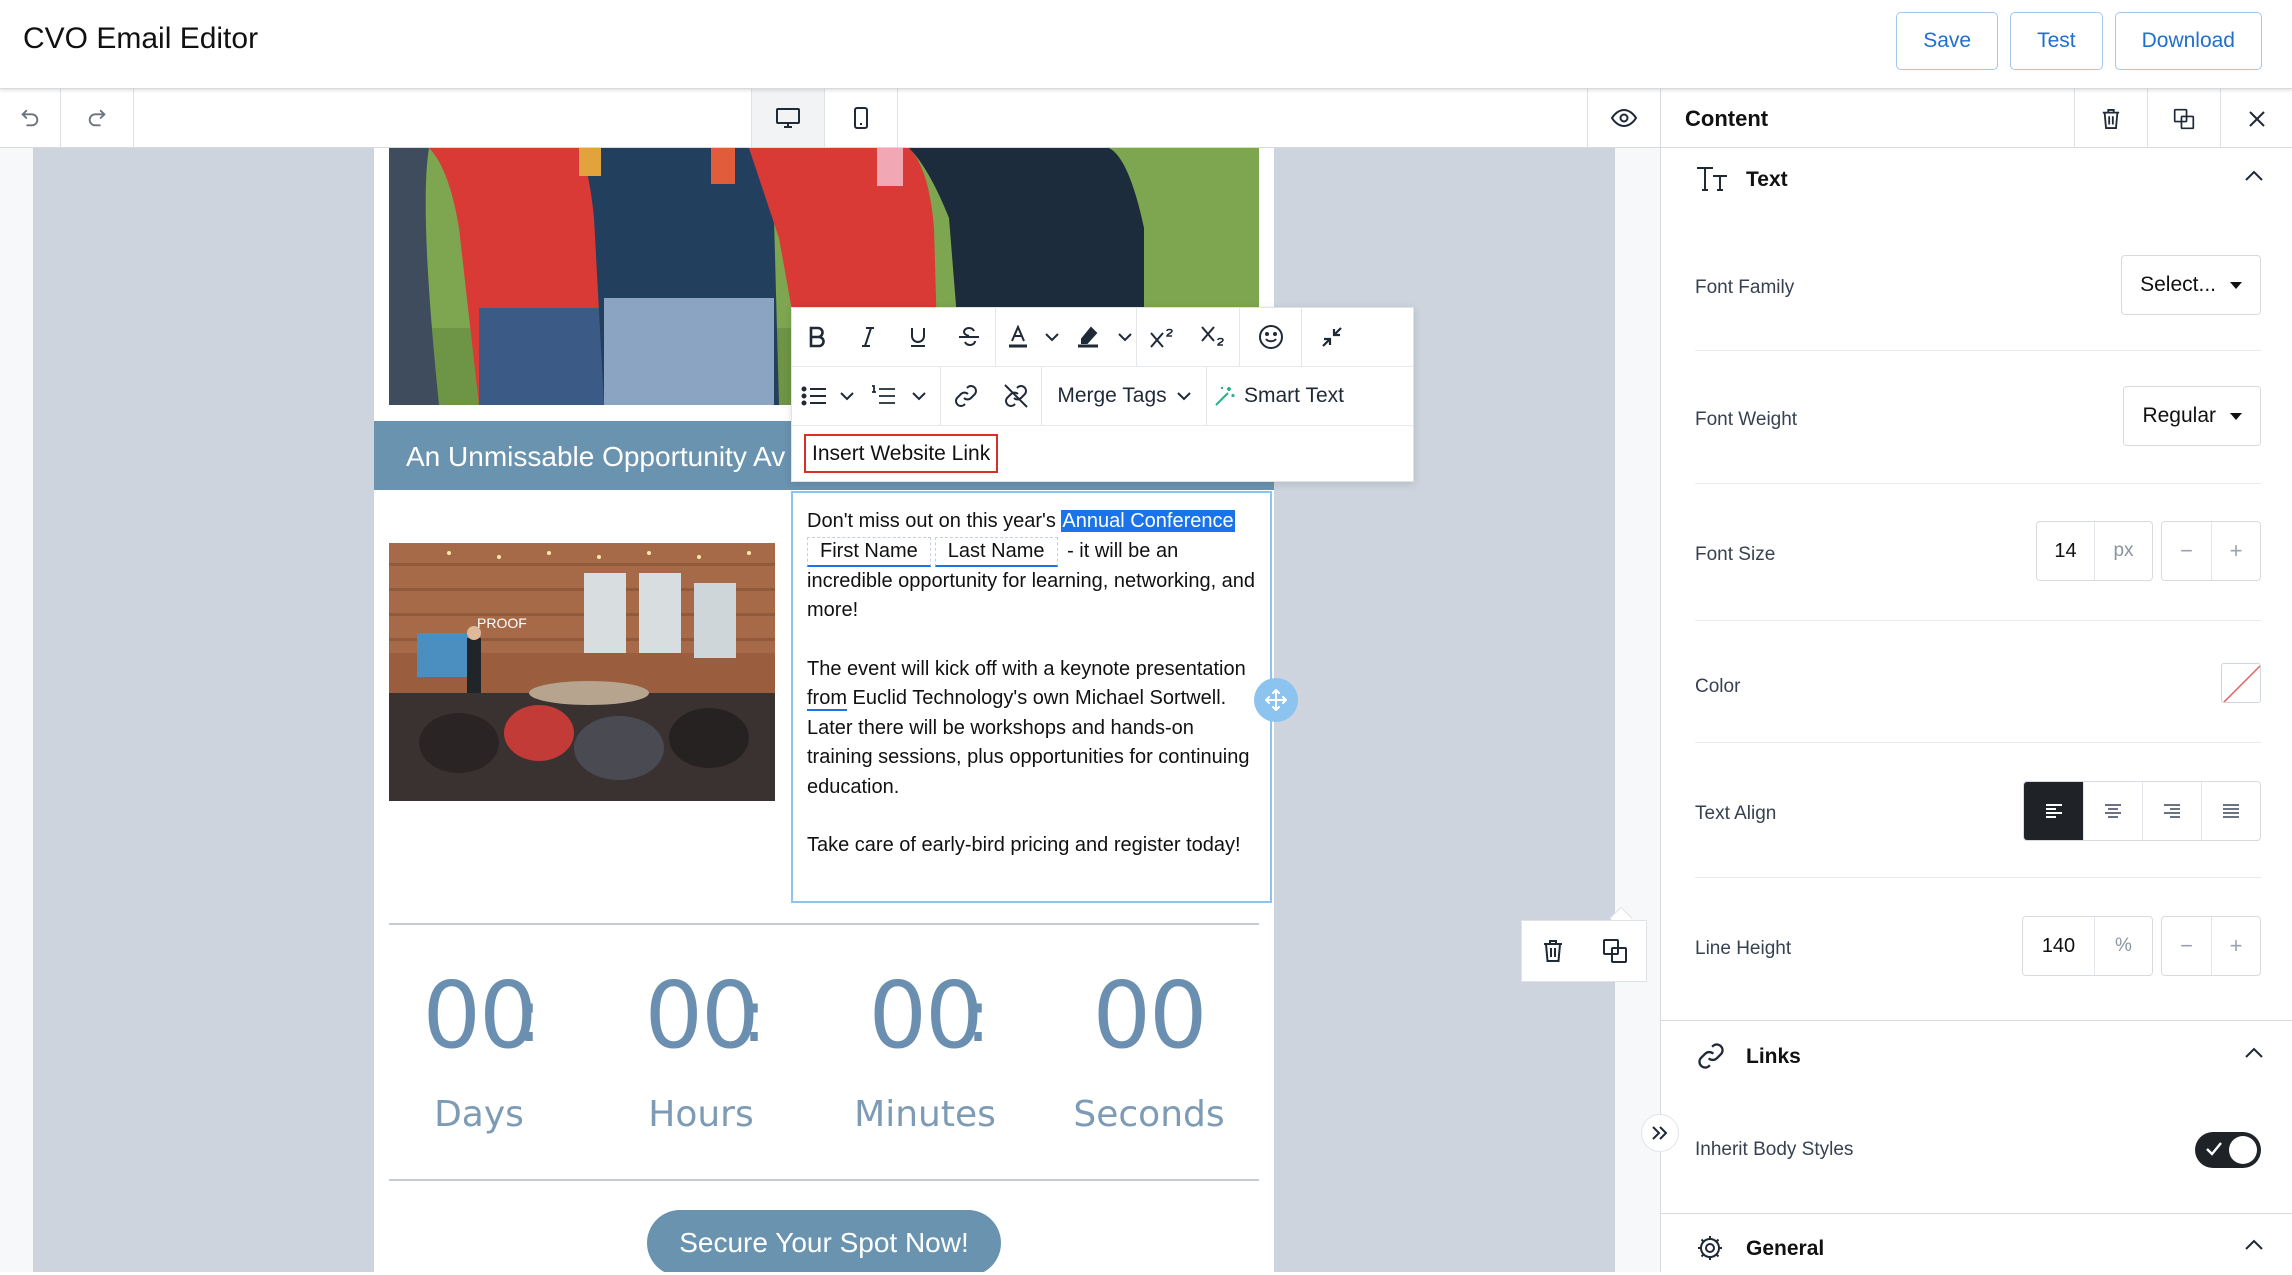  I want to click on collapse-toolbar-button, so click(1332, 337).